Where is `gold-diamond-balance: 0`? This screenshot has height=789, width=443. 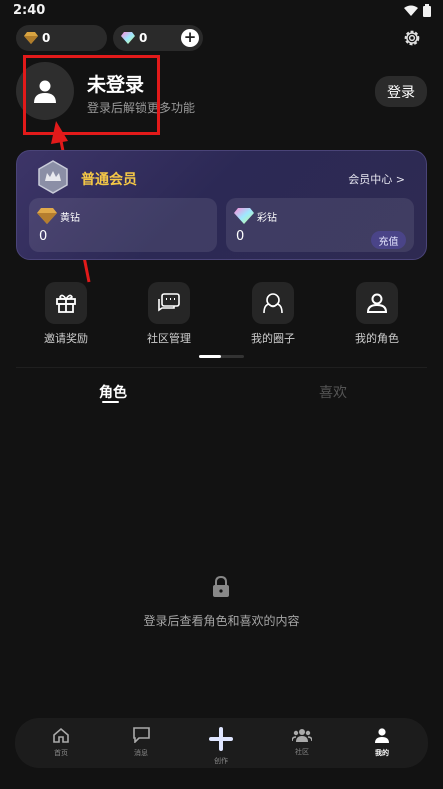
gold-diamond-balance: 0 is located at coordinates (61, 38).